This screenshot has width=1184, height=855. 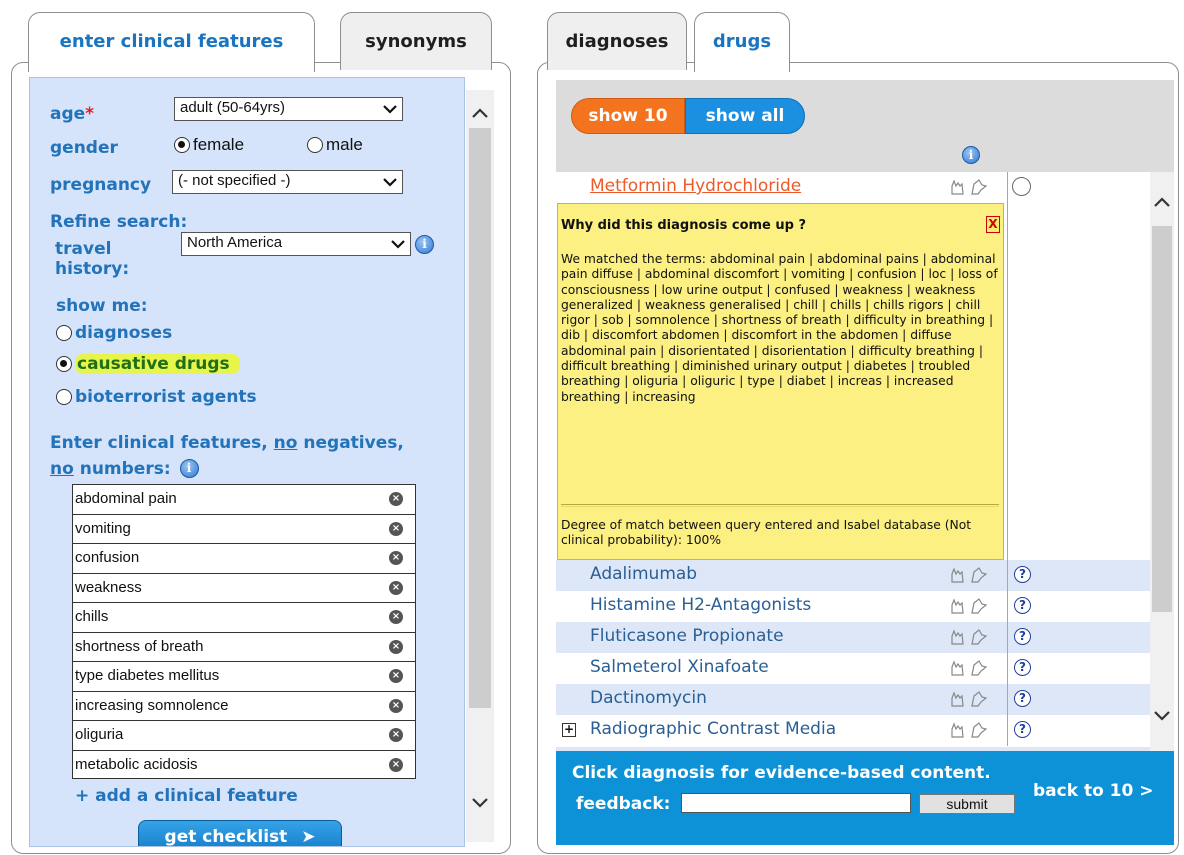 What do you see at coordinates (244, 499) in the screenshot?
I see `clinical-feature-row: abdominal pain ×` at bounding box center [244, 499].